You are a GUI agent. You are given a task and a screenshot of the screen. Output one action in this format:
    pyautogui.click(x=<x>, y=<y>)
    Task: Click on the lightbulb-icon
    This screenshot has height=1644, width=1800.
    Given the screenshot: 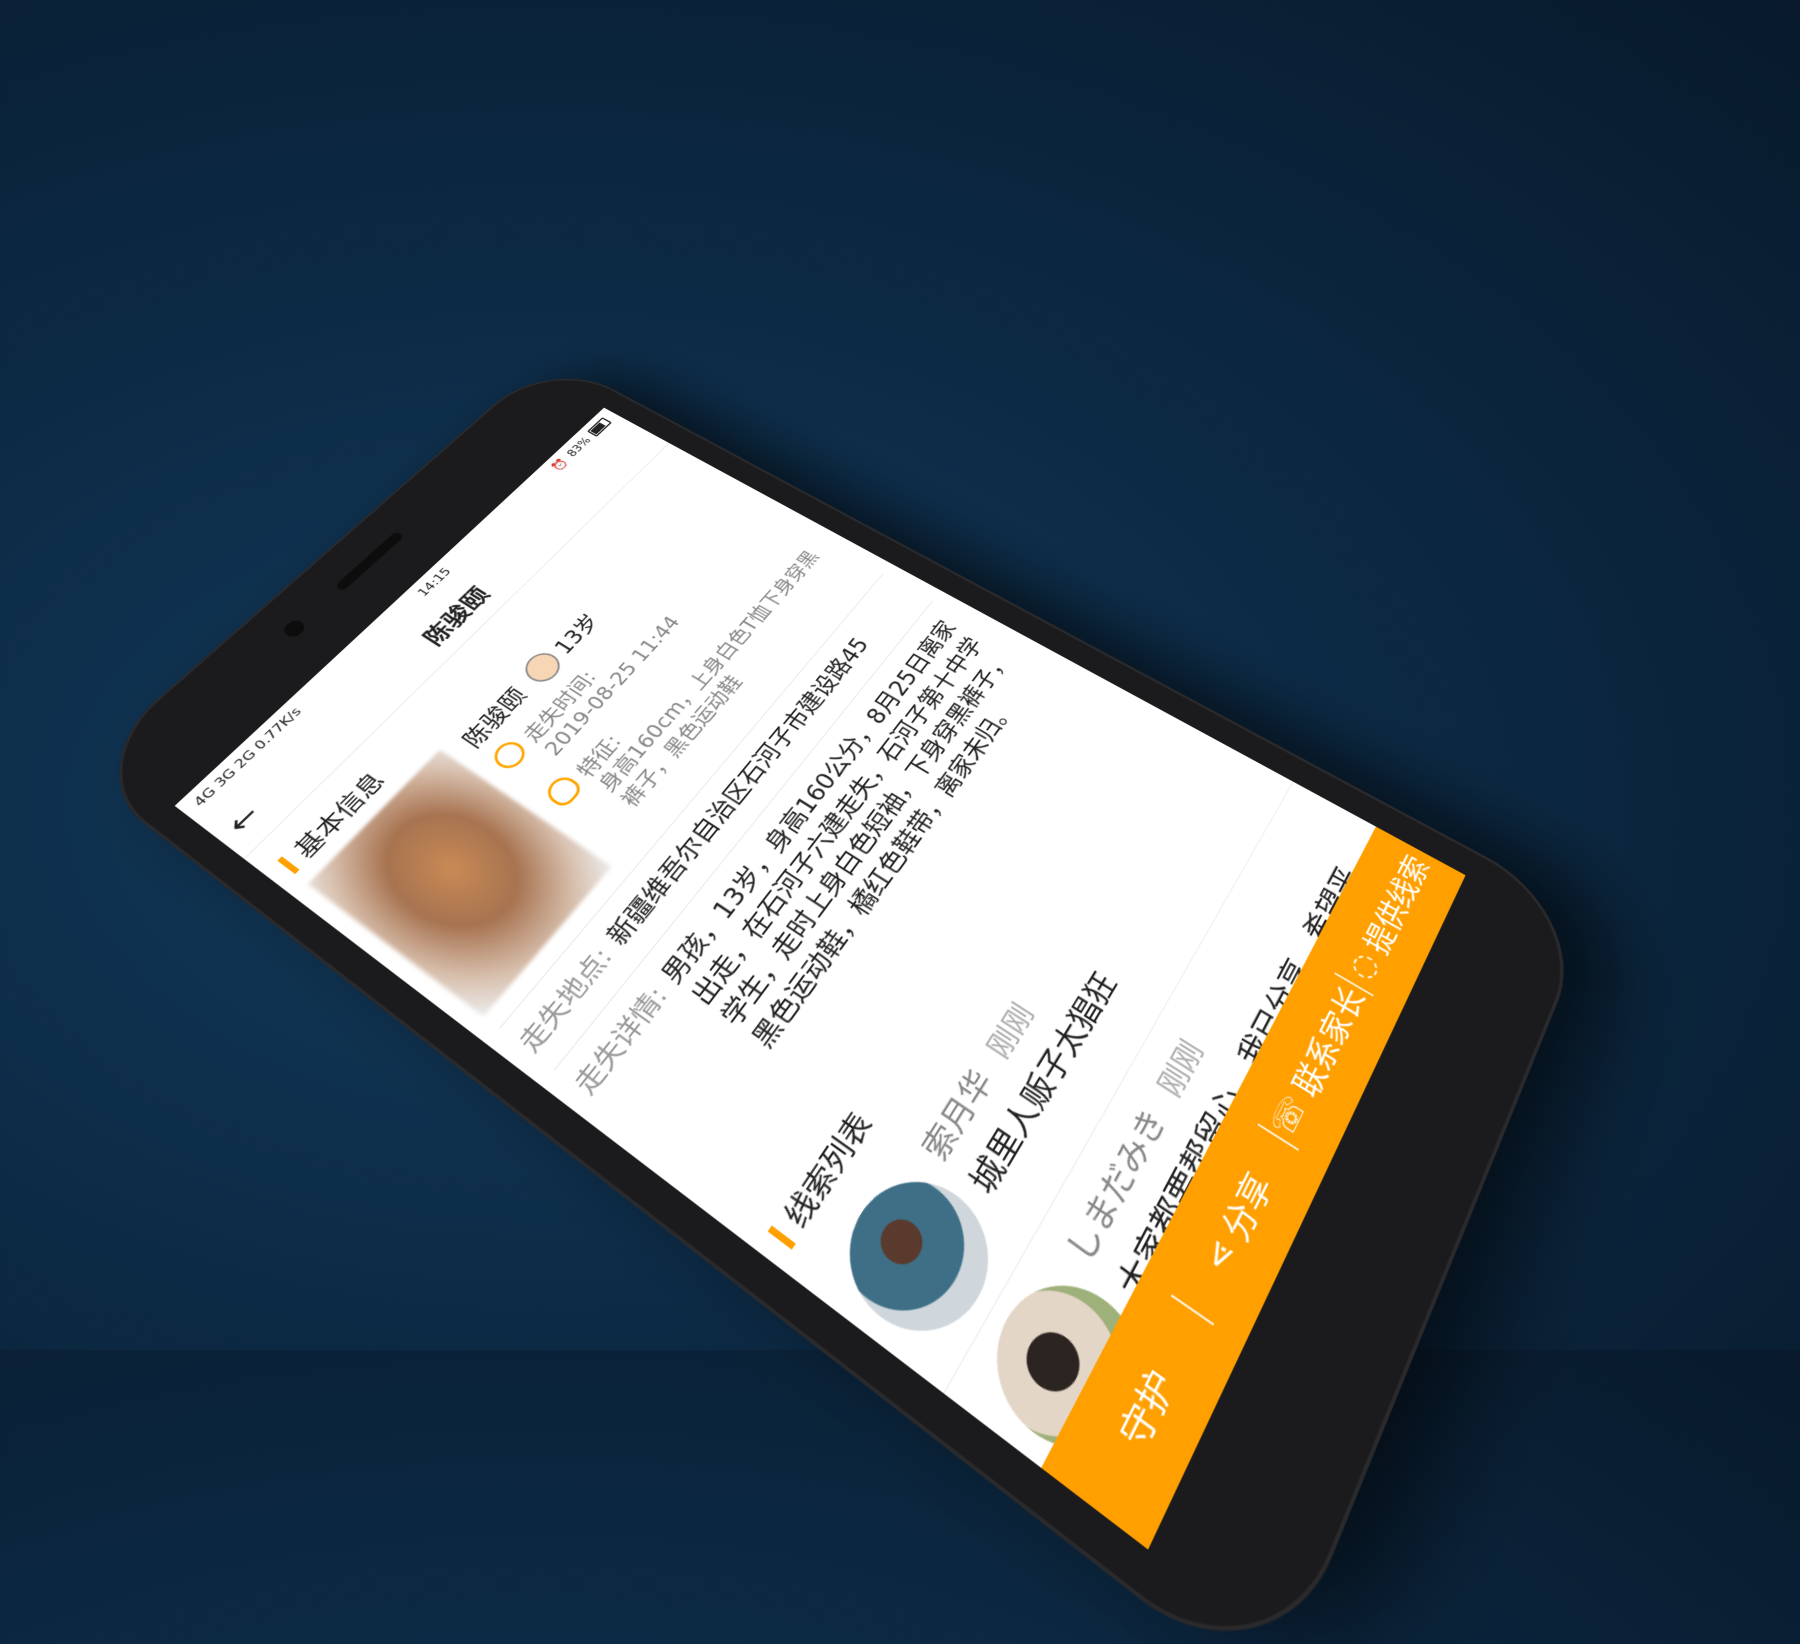 What is the action you would take?
    pyautogui.click(x=563, y=791)
    